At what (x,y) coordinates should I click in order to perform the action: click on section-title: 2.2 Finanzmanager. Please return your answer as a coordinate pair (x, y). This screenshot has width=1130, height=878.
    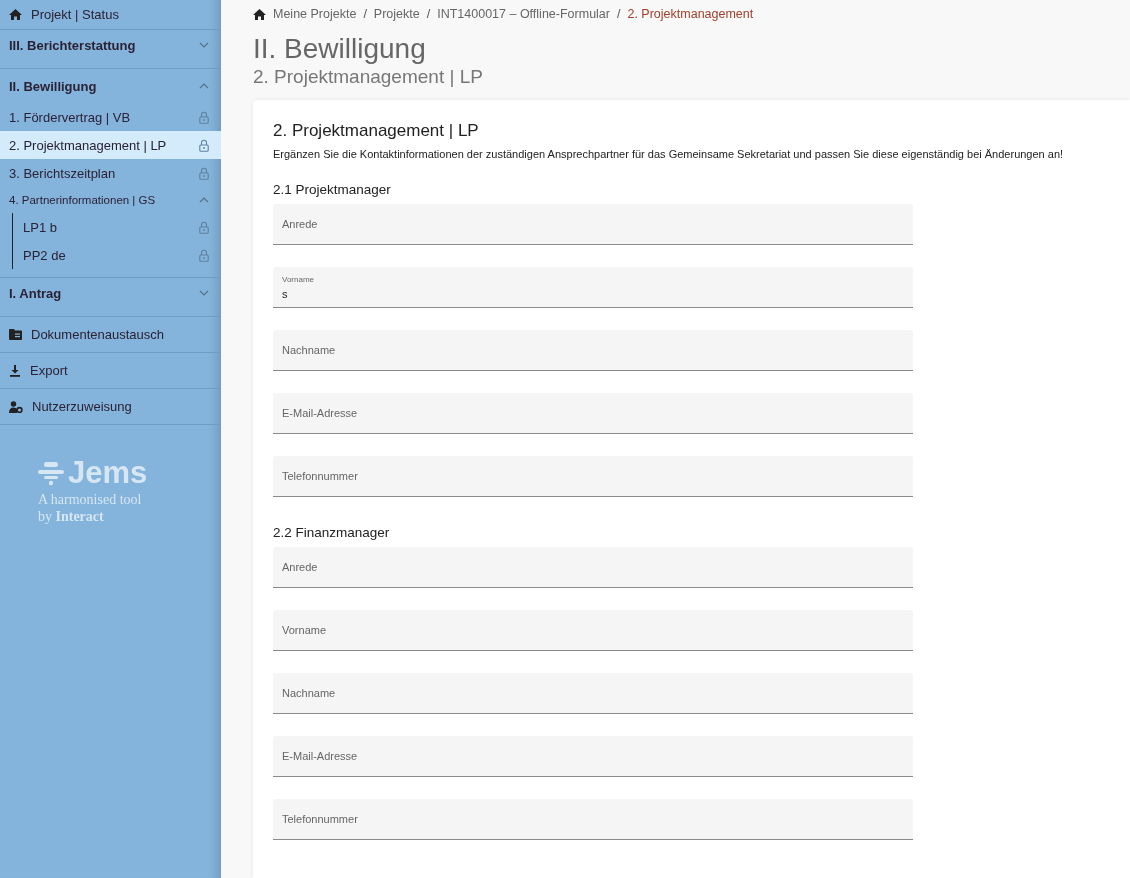
    Looking at the image, I should click on (332, 532).